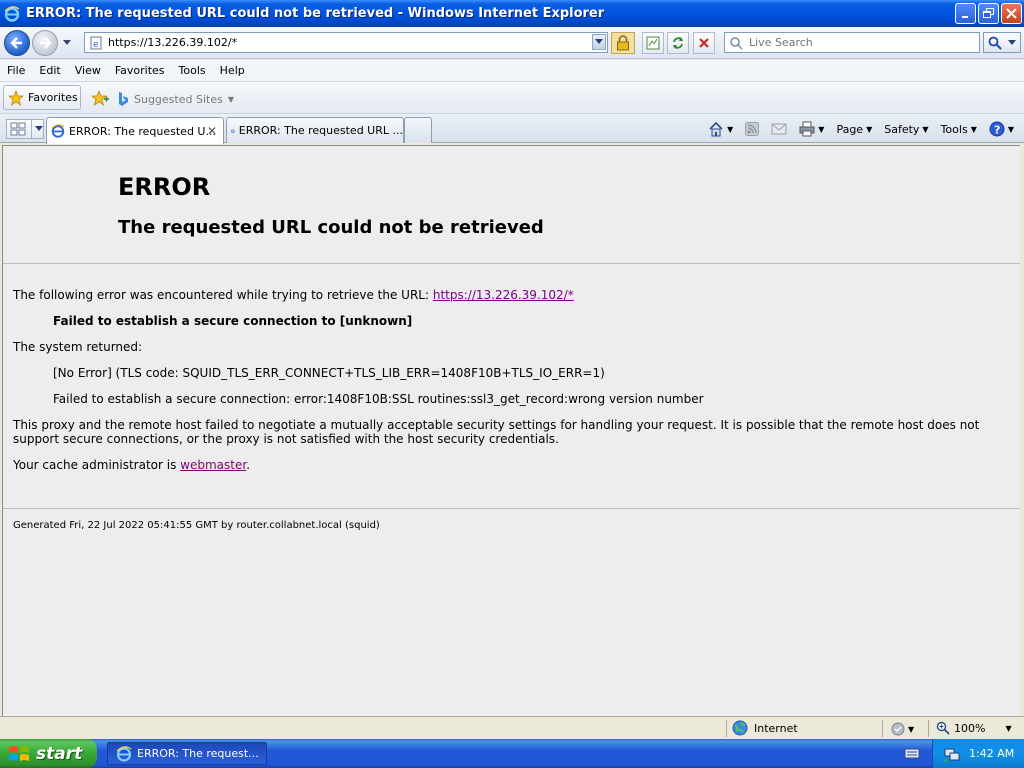 The height and width of the screenshot is (768, 1024). What do you see at coordinates (859, 42) in the screenshot?
I see `search-input` at bounding box center [859, 42].